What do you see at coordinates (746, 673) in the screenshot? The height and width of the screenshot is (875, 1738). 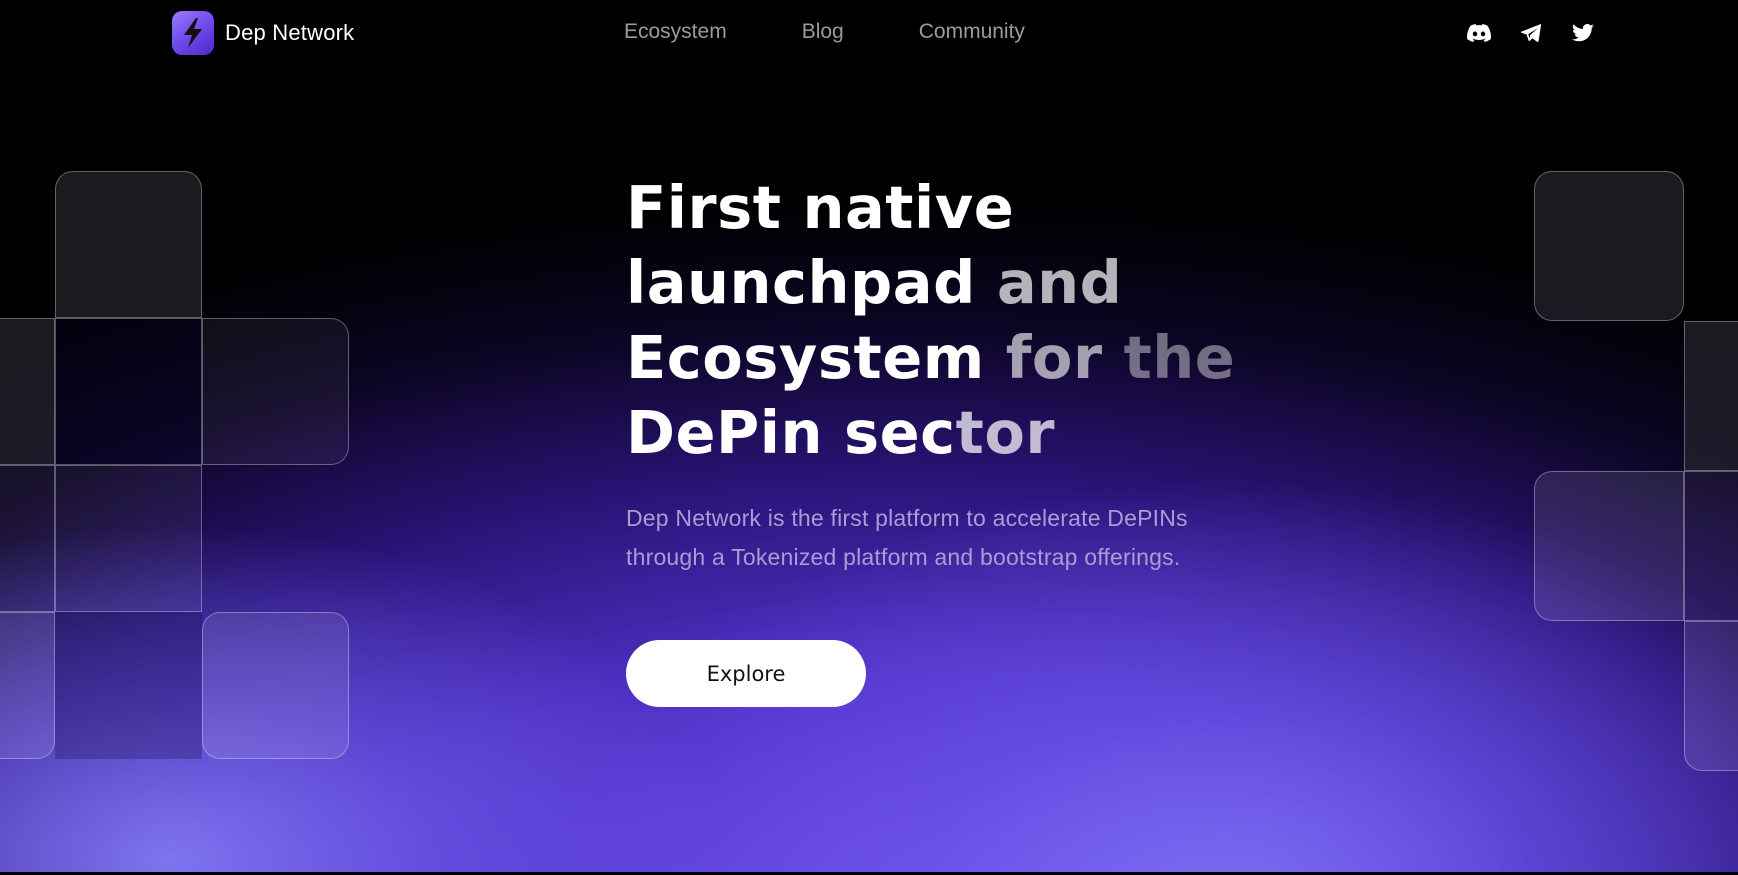 I see `explore-button: Explore` at bounding box center [746, 673].